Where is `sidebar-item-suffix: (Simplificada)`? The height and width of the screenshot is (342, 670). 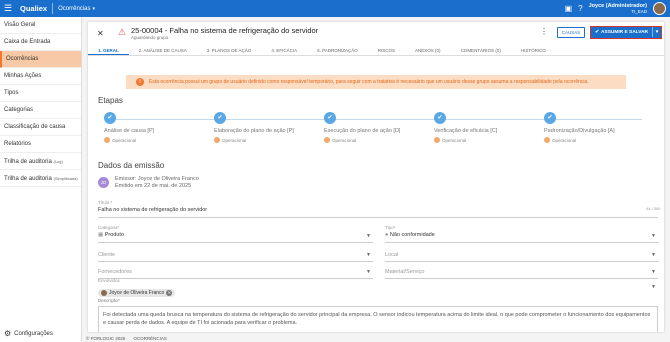
sidebar-item-suffix: (Simplificada) is located at coordinates (65, 178).